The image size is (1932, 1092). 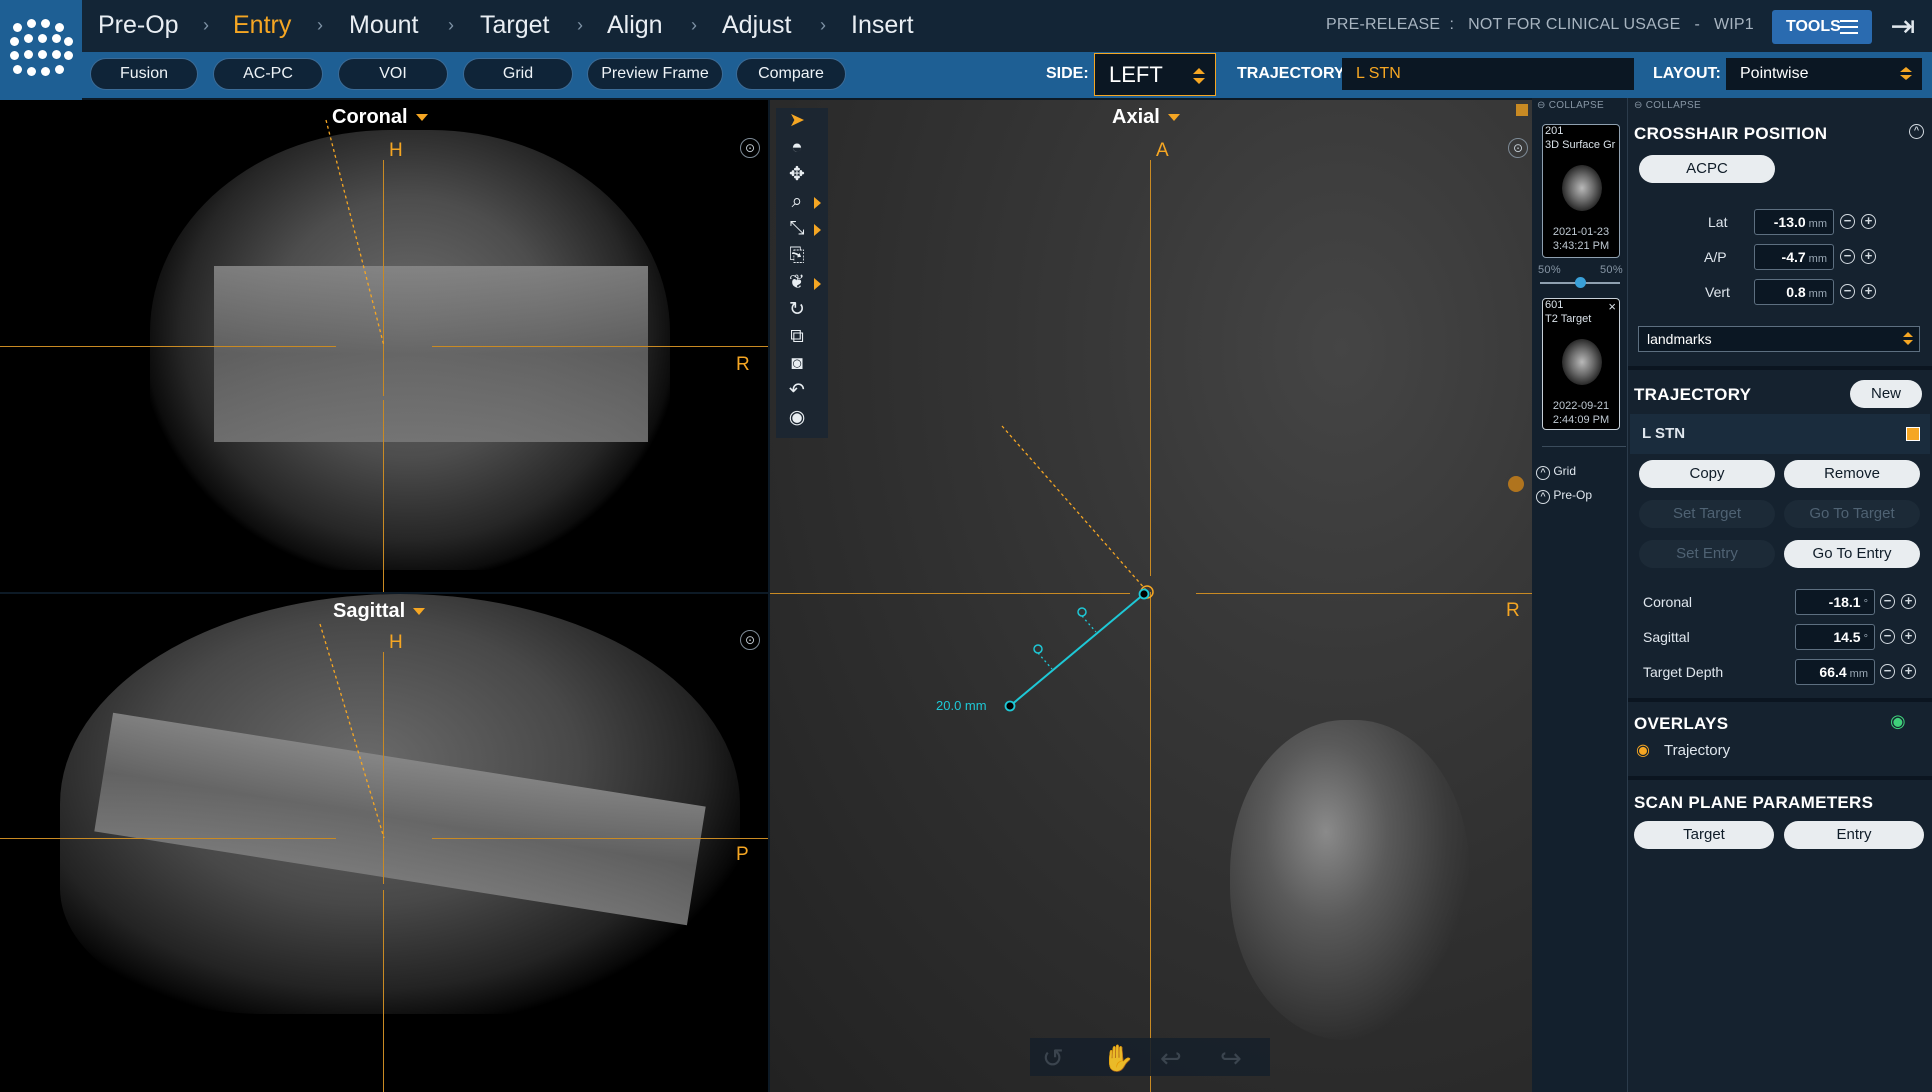 What do you see at coordinates (1903, 27) in the screenshot?
I see `exit-icon: ⇥` at bounding box center [1903, 27].